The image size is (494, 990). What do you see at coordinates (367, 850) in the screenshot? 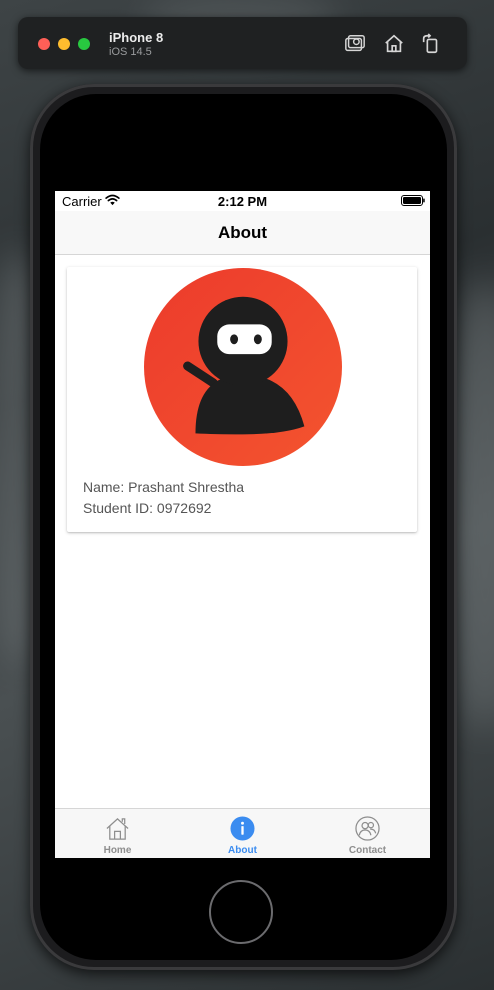
I see `tab-contact-label: Contact` at bounding box center [367, 850].